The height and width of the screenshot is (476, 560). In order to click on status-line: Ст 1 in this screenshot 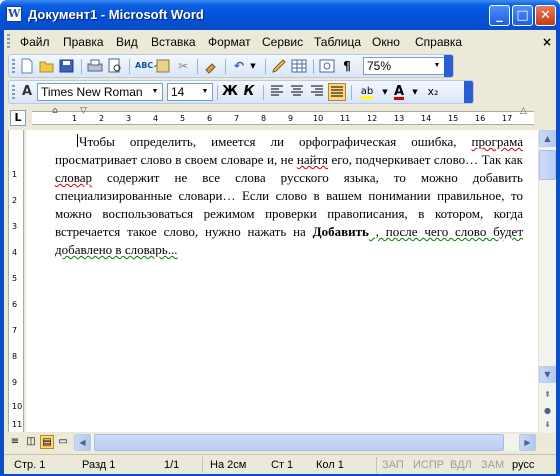, I will do `click(282, 465)`.